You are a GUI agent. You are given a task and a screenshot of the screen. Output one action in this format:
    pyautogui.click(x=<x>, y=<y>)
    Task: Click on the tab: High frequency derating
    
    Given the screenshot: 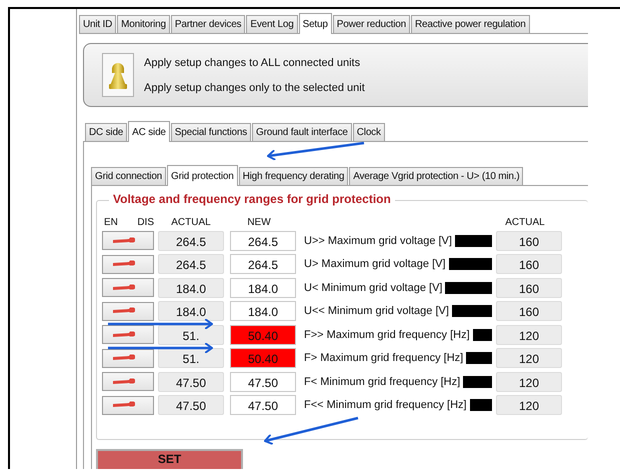 What is the action you would take?
    pyautogui.click(x=293, y=176)
    